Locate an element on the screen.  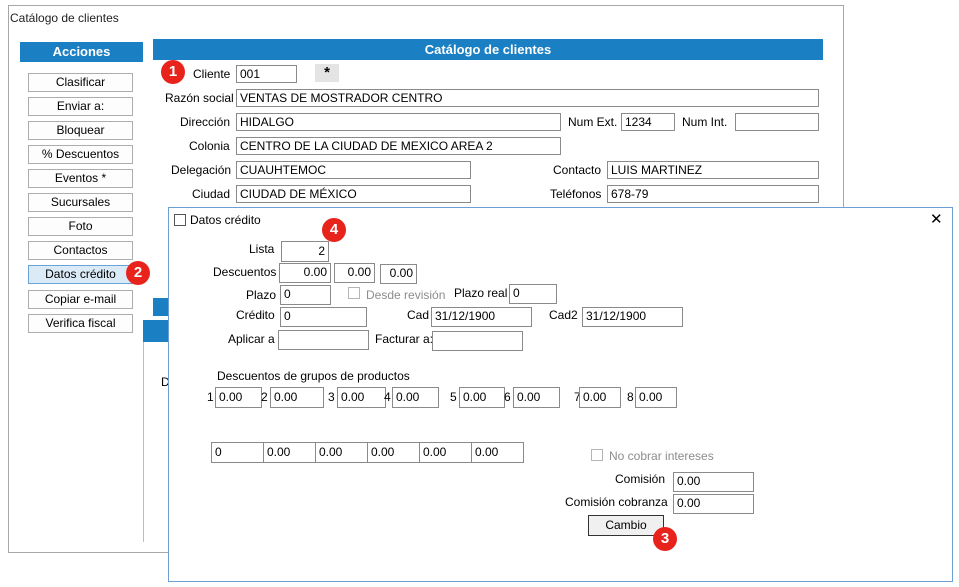
value-field-4: 0.00 is located at coordinates (393, 452).